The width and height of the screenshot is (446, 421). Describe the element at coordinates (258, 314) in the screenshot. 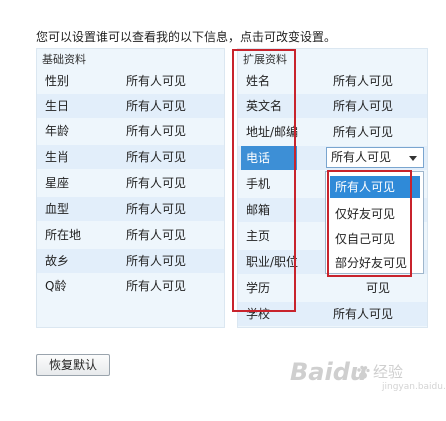

I see `row-label: 学校` at that location.